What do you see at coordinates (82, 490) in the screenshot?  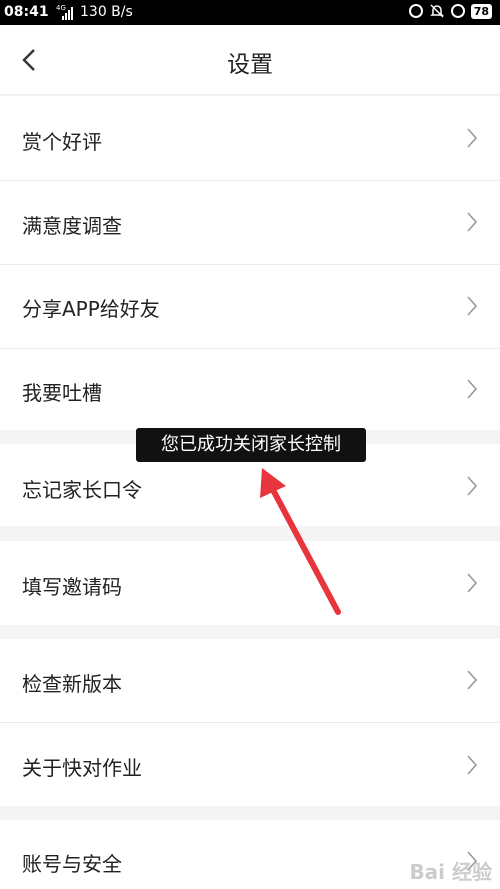 I see `menu-item-label: 忘记家长口令` at bounding box center [82, 490].